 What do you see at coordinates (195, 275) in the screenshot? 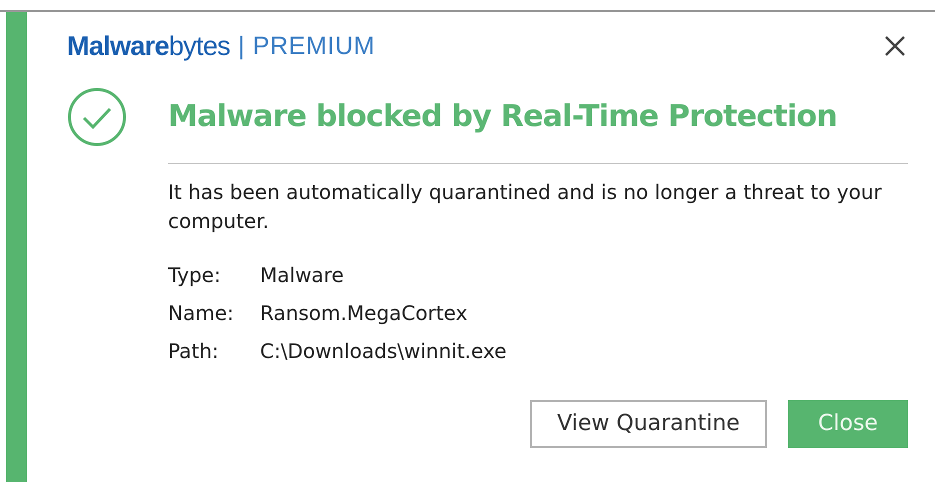
I see `detail-label: Type:` at bounding box center [195, 275].